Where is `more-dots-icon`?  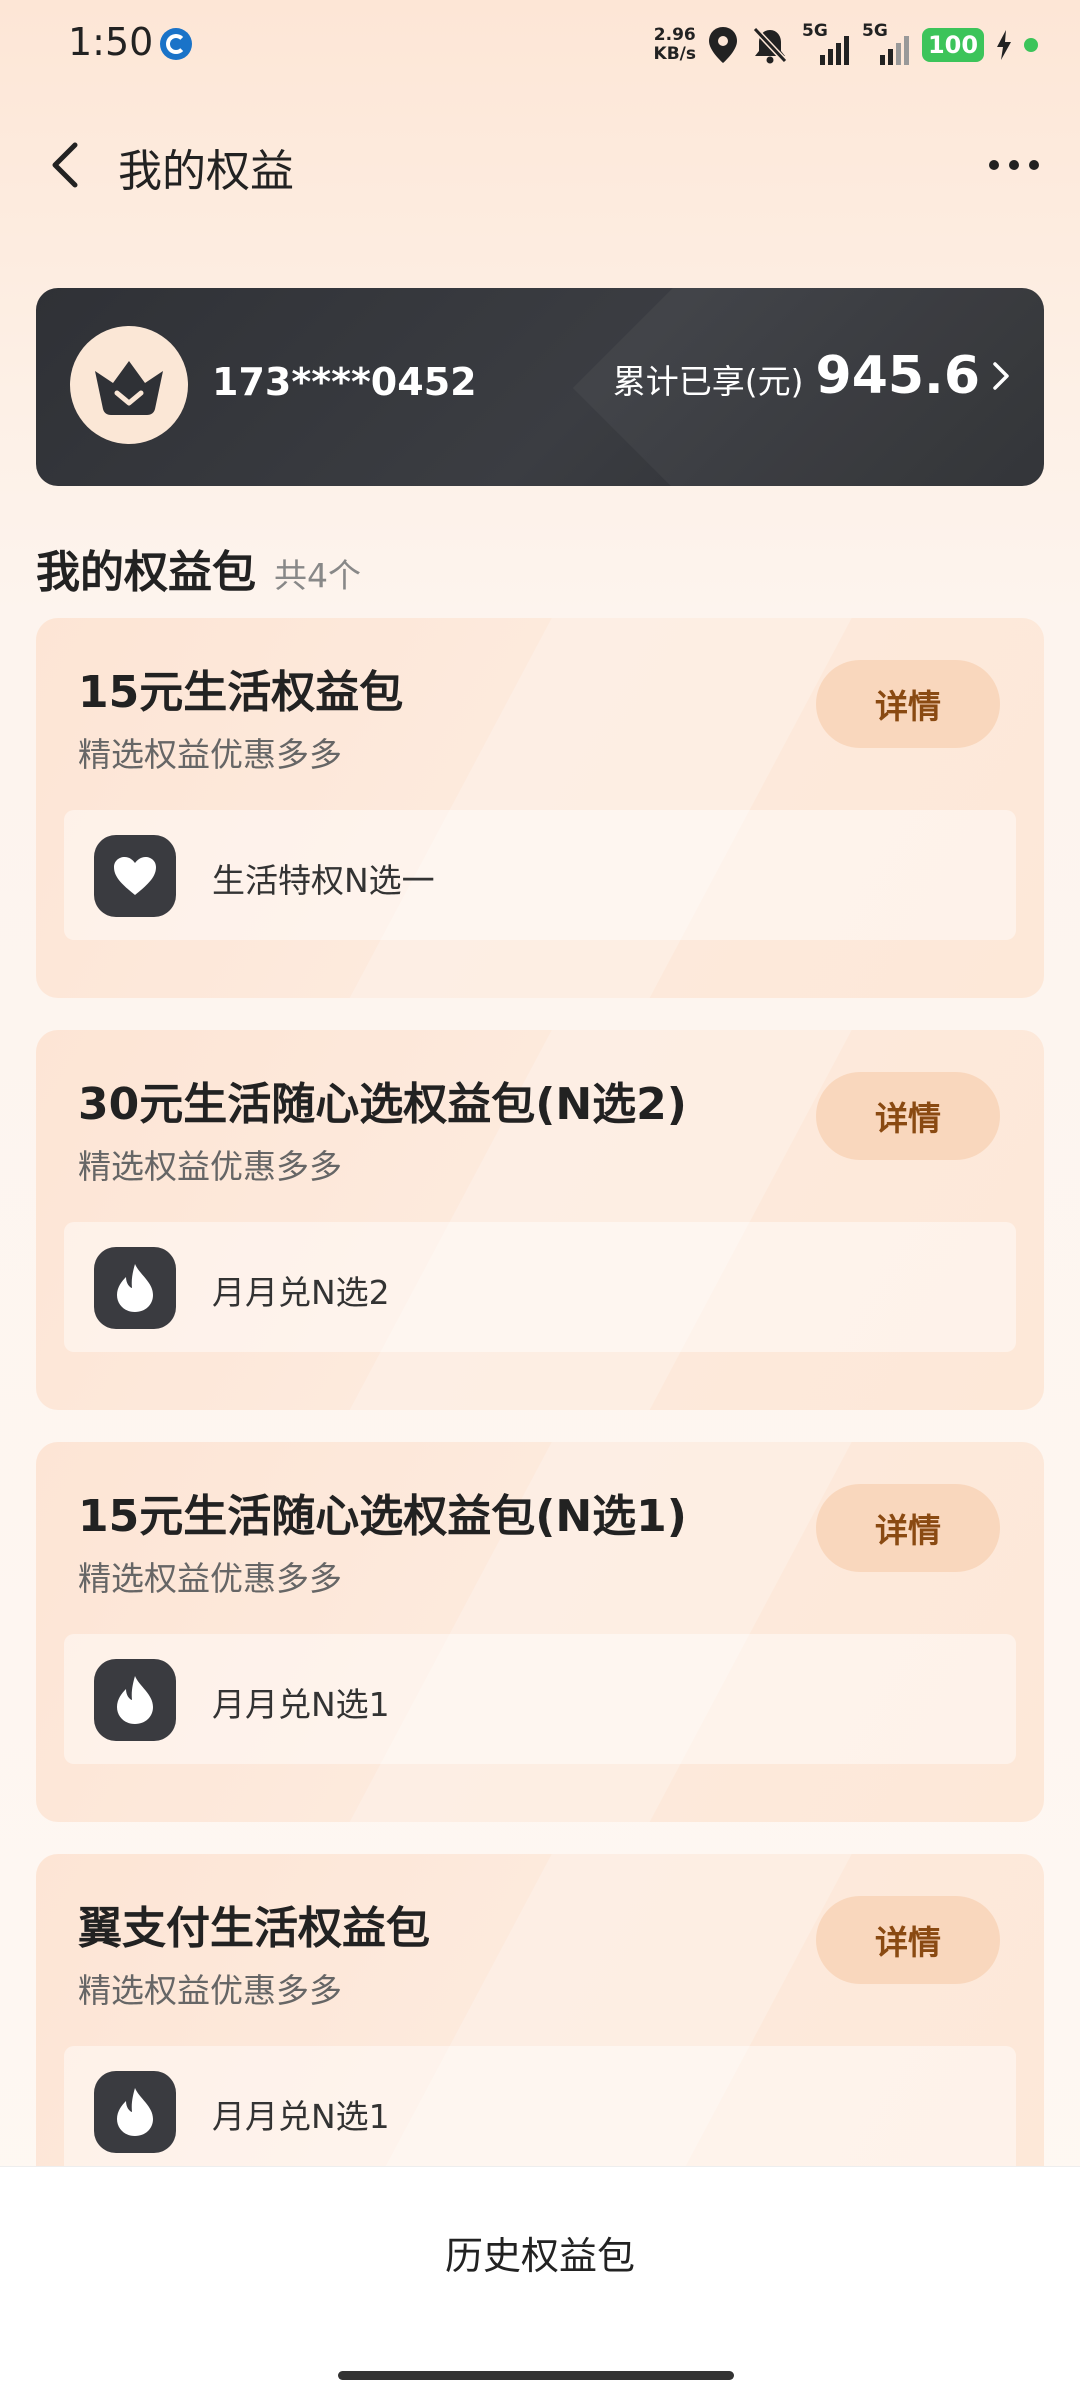 more-dots-icon is located at coordinates (994, 165).